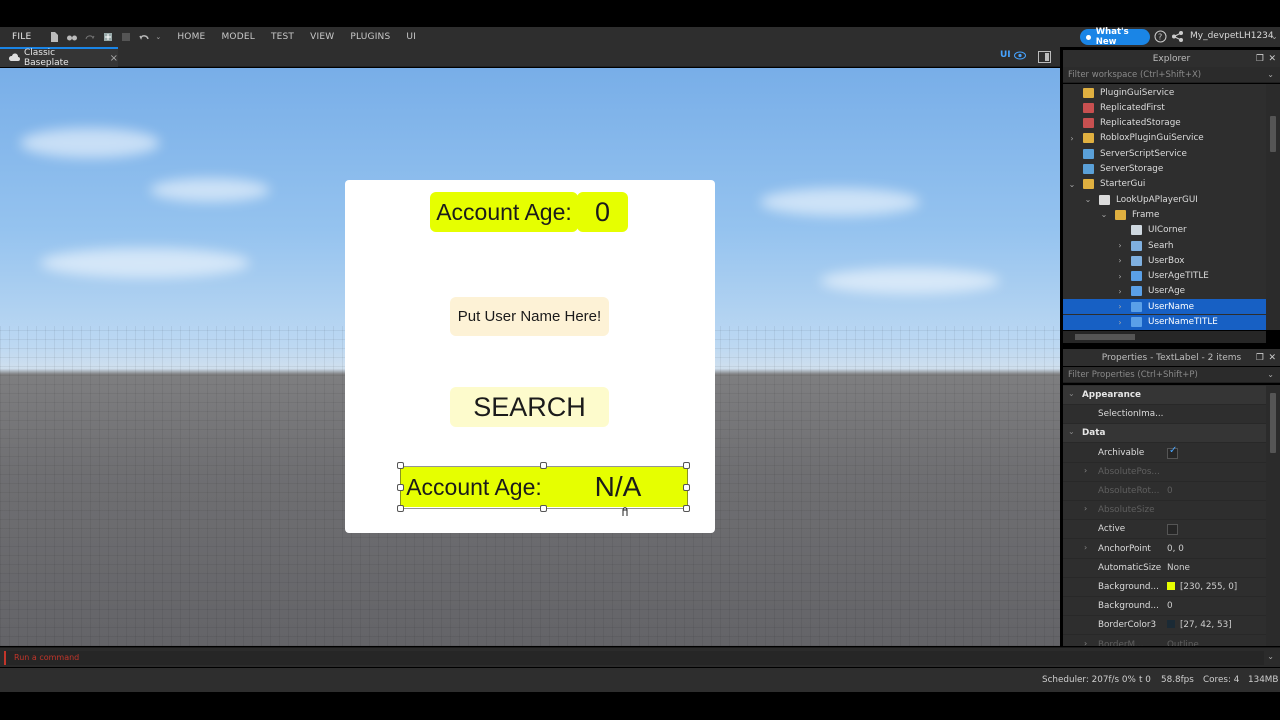 The height and width of the screenshot is (720, 1280). I want to click on explorer-item: ServerStorage, so click(1164, 169).